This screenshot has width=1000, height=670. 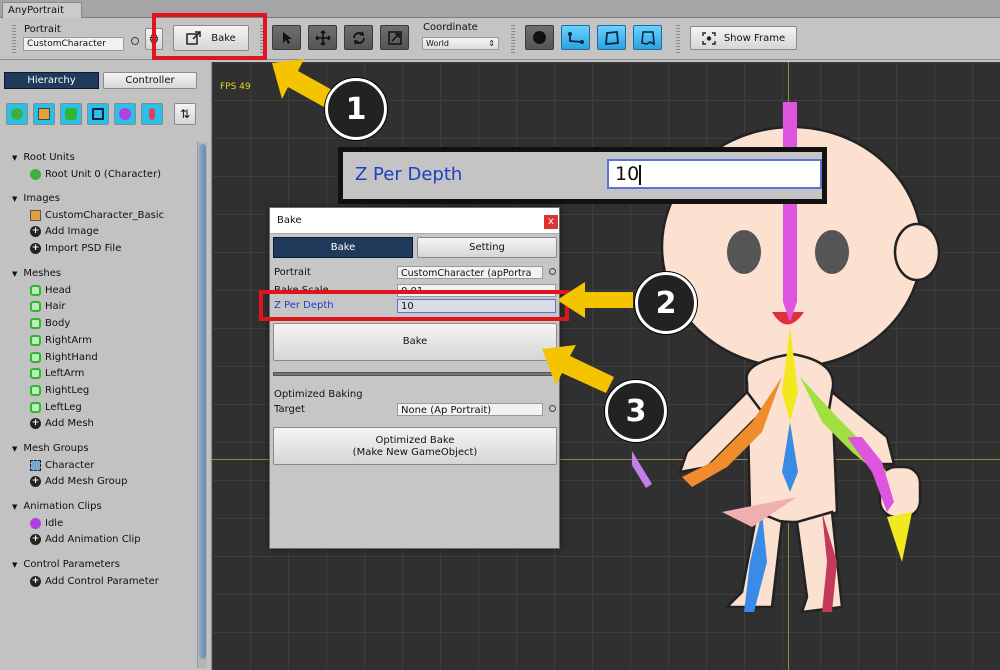 I want to click on tree-item-label: Add Animation Clip, so click(x=93, y=540).